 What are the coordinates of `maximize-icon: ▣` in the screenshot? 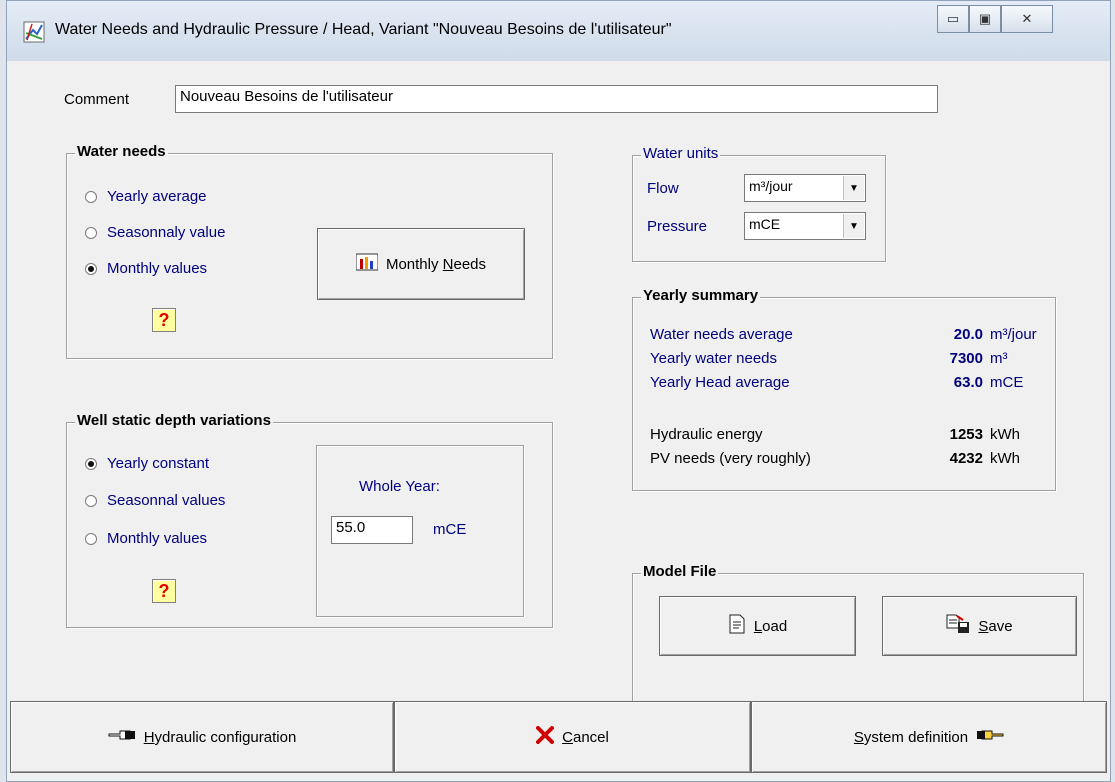 It's located at (985, 18).